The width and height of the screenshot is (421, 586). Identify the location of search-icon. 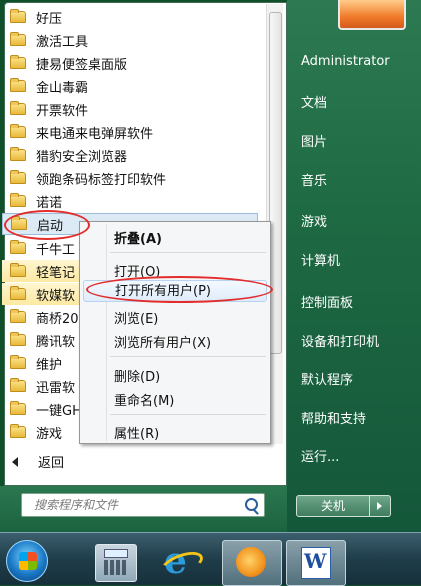
(251, 504).